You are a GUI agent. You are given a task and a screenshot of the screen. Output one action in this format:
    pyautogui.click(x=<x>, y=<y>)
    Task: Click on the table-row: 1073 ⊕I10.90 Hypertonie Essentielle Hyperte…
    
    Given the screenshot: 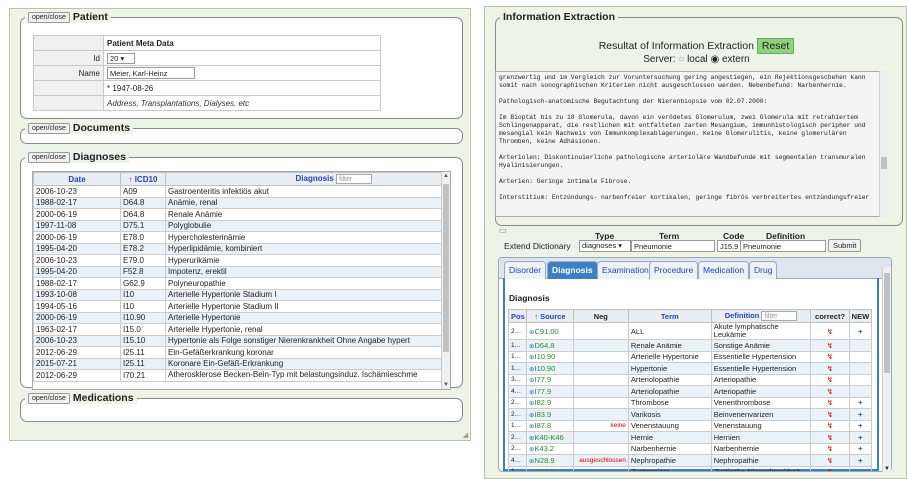 What is the action you would take?
    pyautogui.click(x=690, y=368)
    